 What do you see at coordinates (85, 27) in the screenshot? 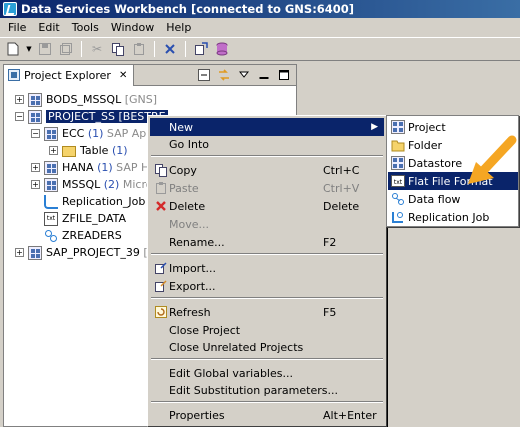
I see `menu-tools: Tools` at bounding box center [85, 27].